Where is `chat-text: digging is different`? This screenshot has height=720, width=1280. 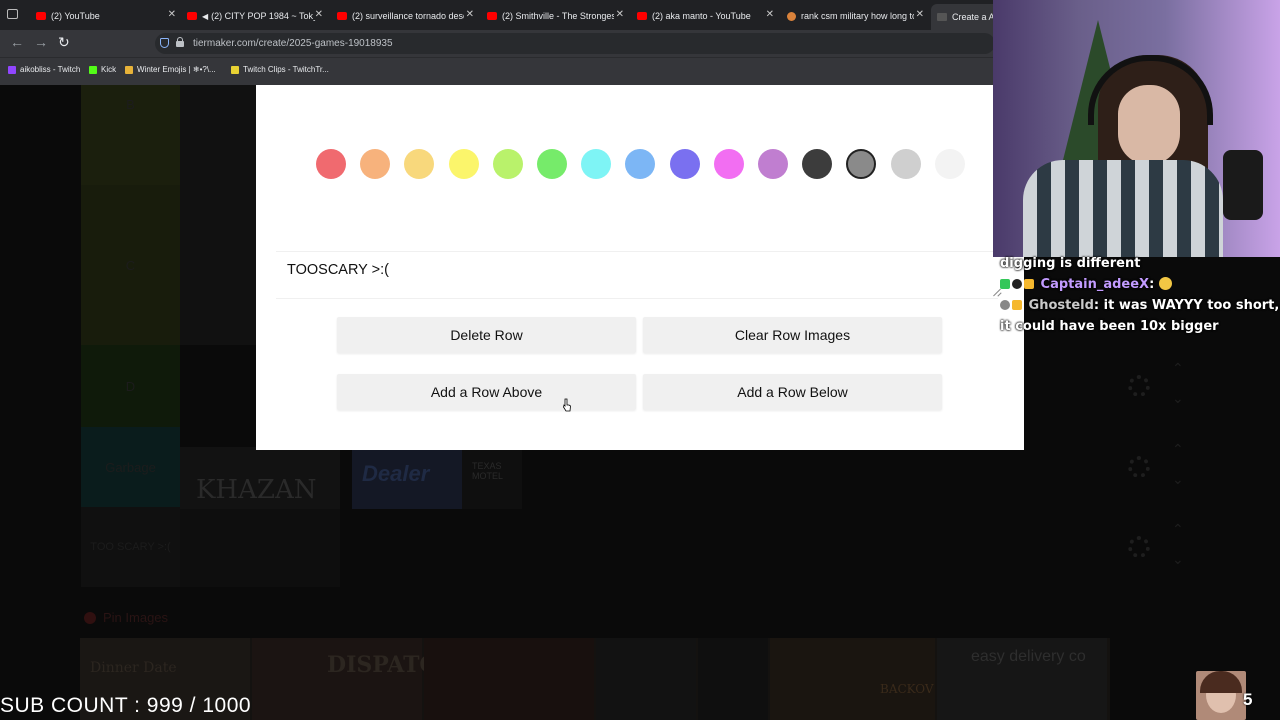
chat-text: digging is different is located at coordinates (1070, 263).